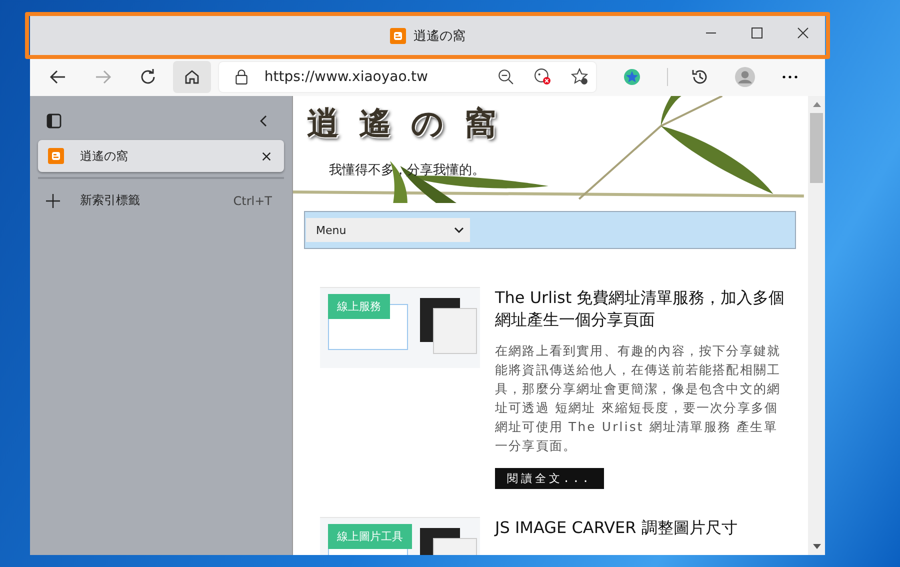  What do you see at coordinates (370, 536) in the screenshot?
I see `category-badge: 線上圖片工具` at bounding box center [370, 536].